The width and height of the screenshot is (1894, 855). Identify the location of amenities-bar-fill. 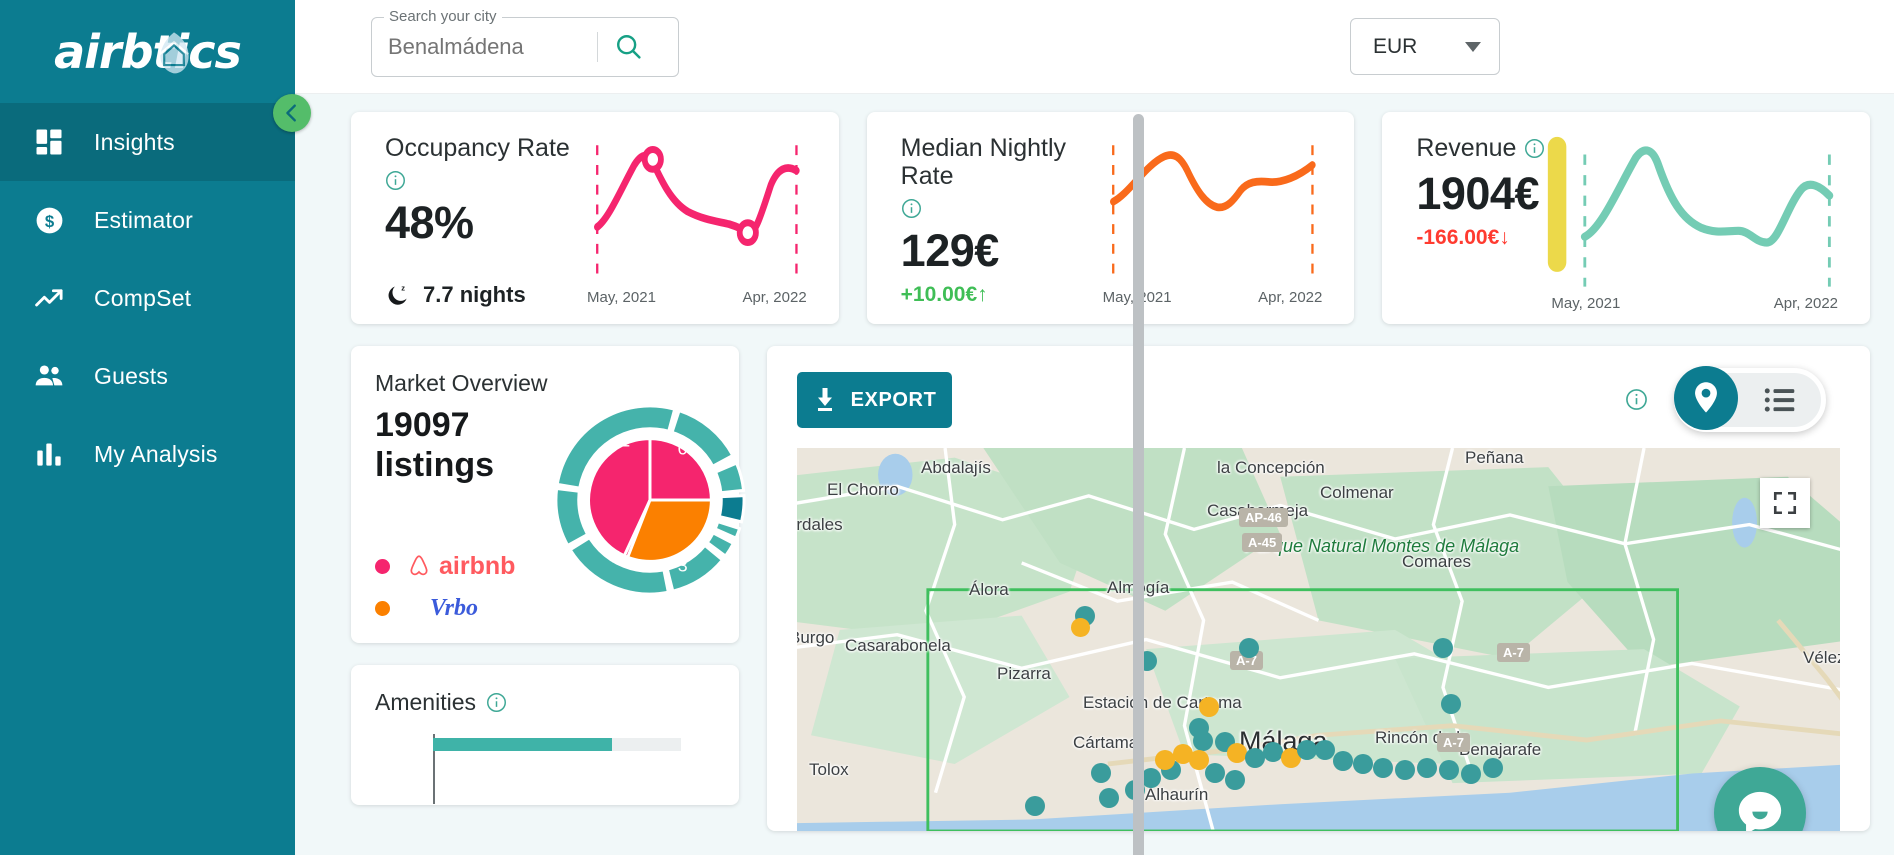
(522, 744).